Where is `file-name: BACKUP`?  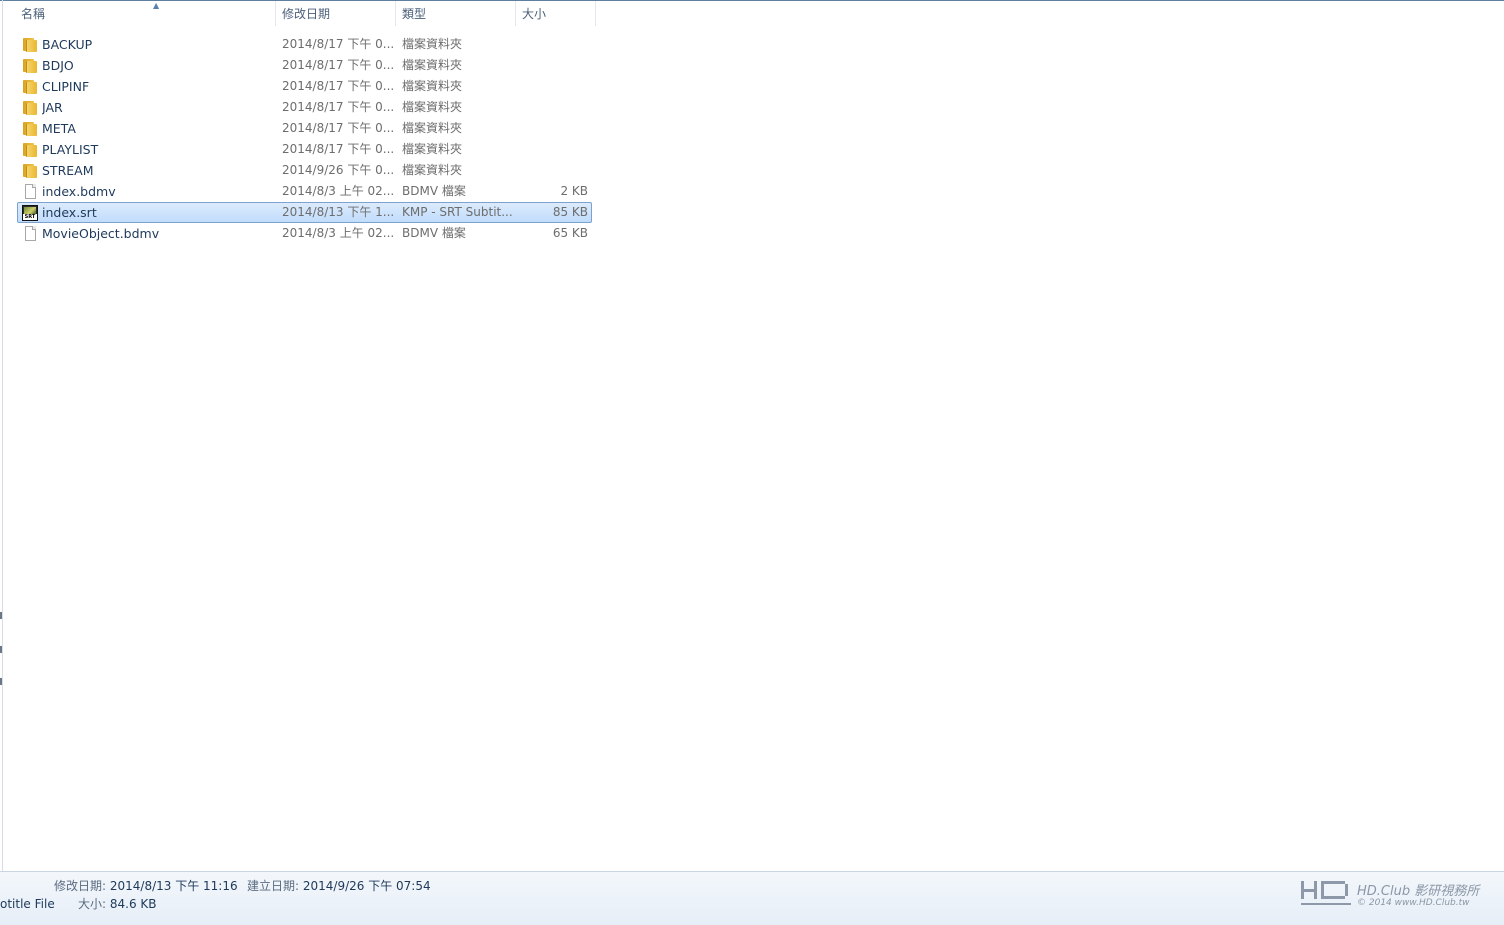
file-name: BACKUP is located at coordinates (67, 44).